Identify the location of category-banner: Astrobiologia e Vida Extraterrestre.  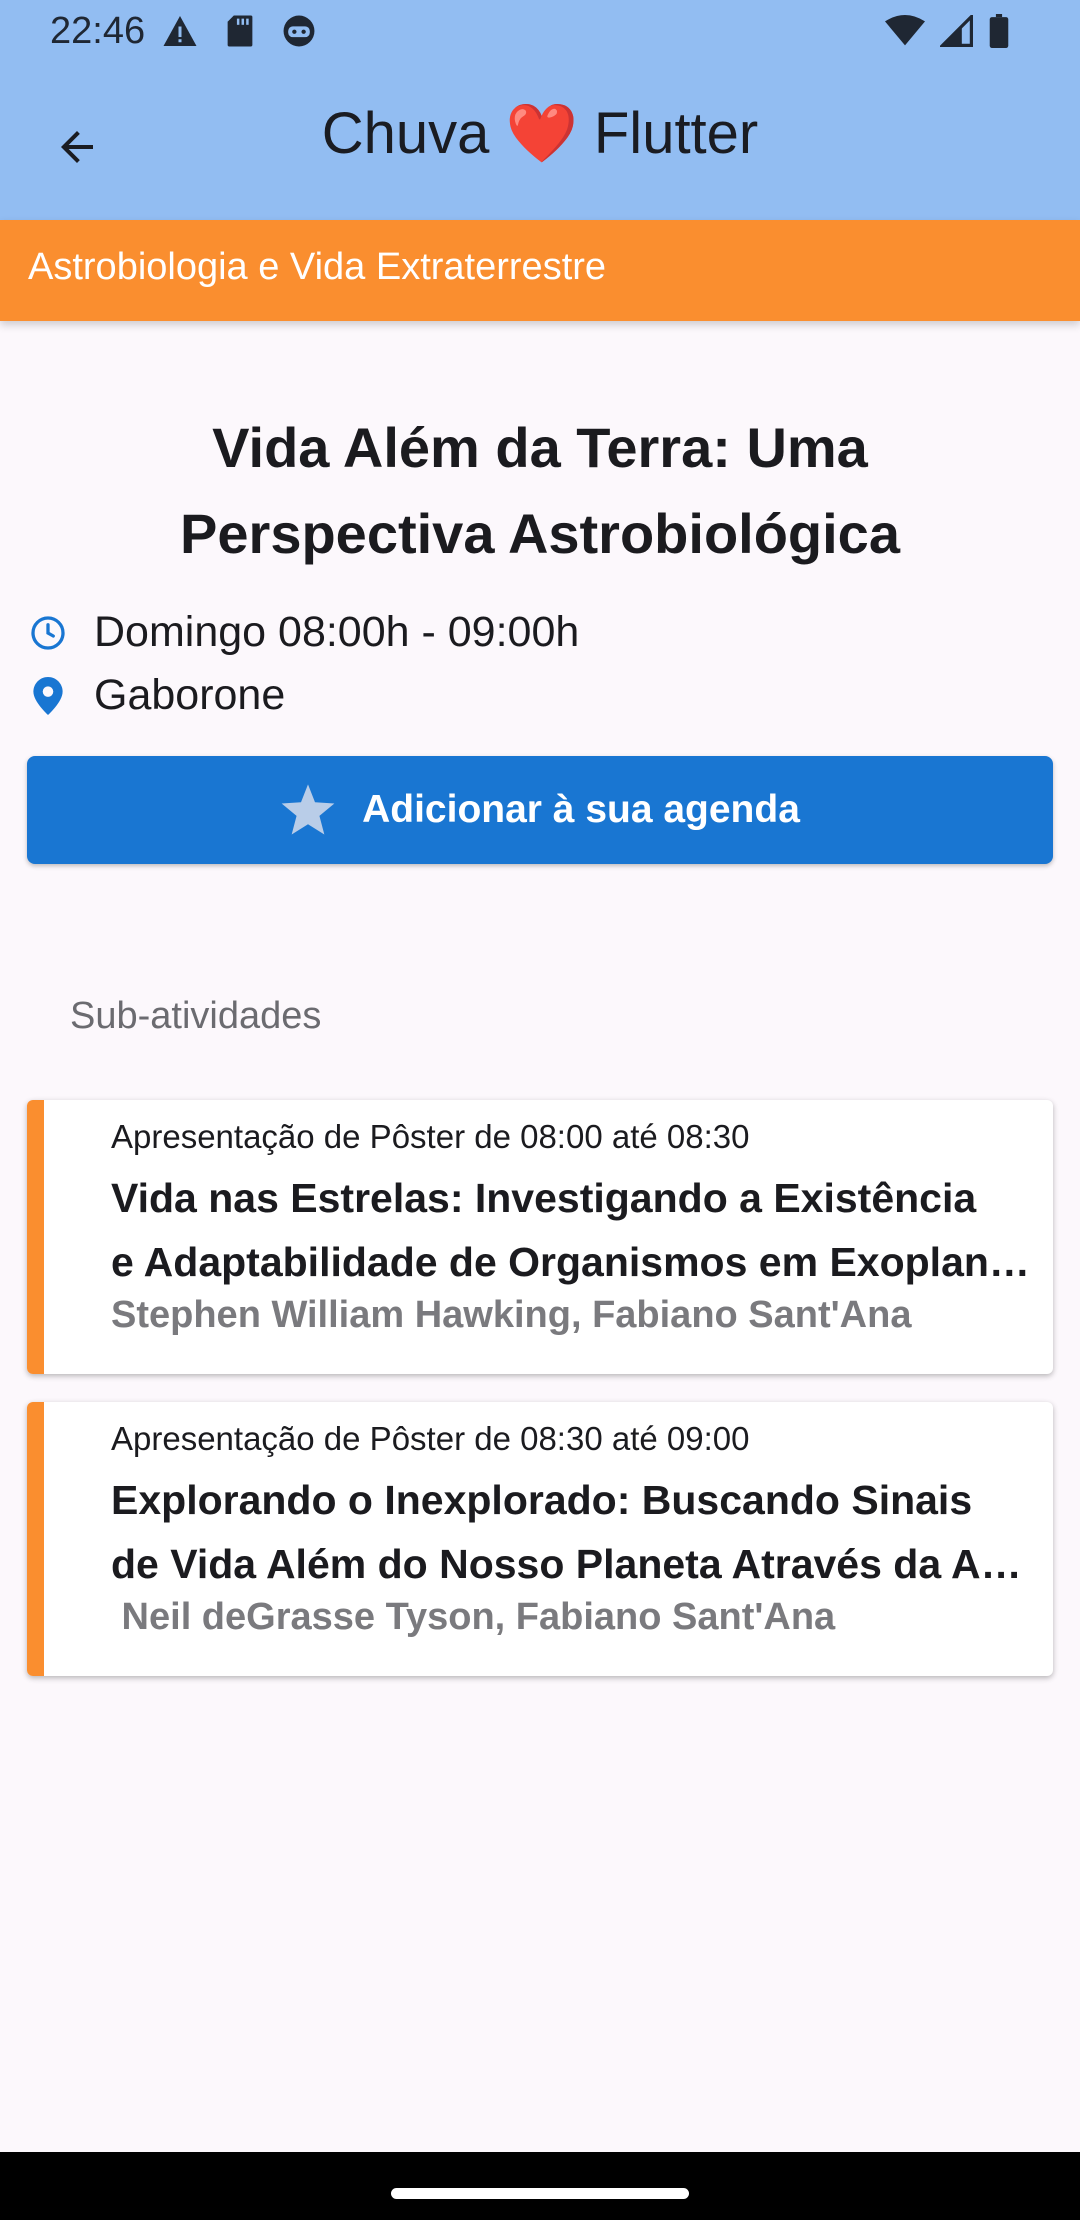
(540, 270).